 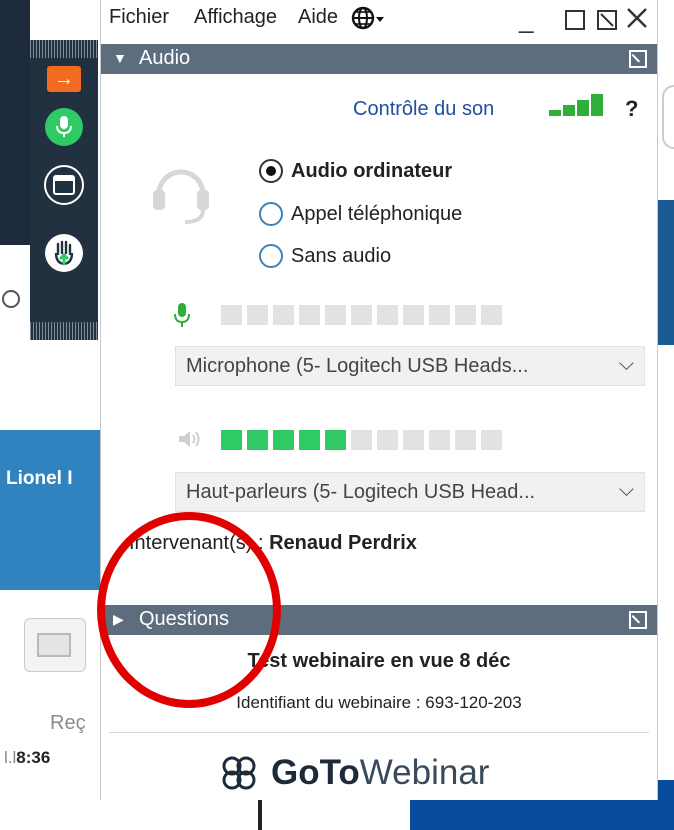 What do you see at coordinates (575, 20) in the screenshot?
I see `maximize-button` at bounding box center [575, 20].